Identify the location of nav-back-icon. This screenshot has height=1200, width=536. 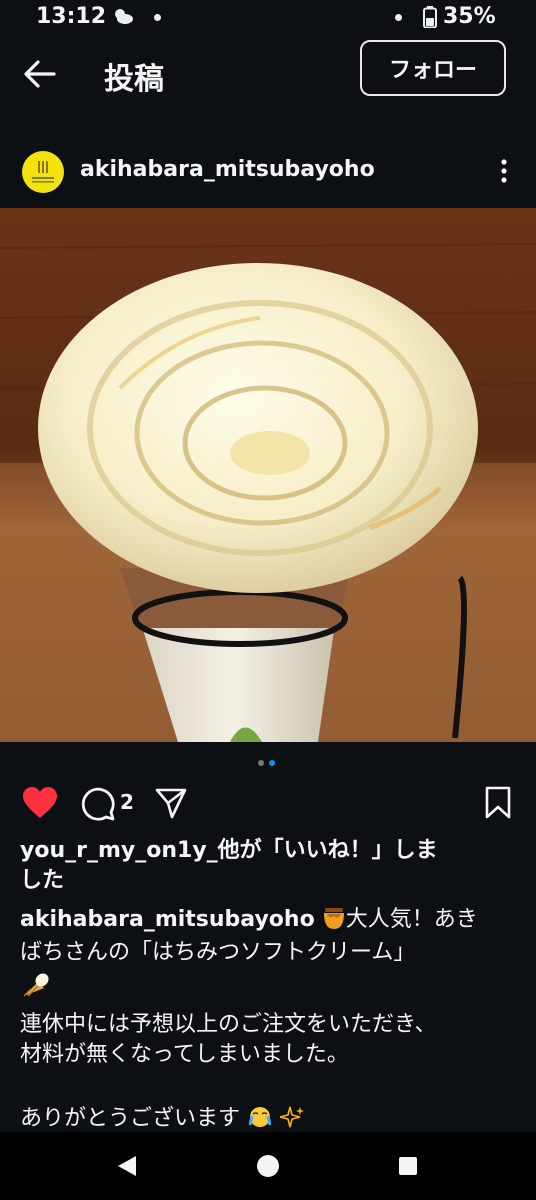
(127, 1166).